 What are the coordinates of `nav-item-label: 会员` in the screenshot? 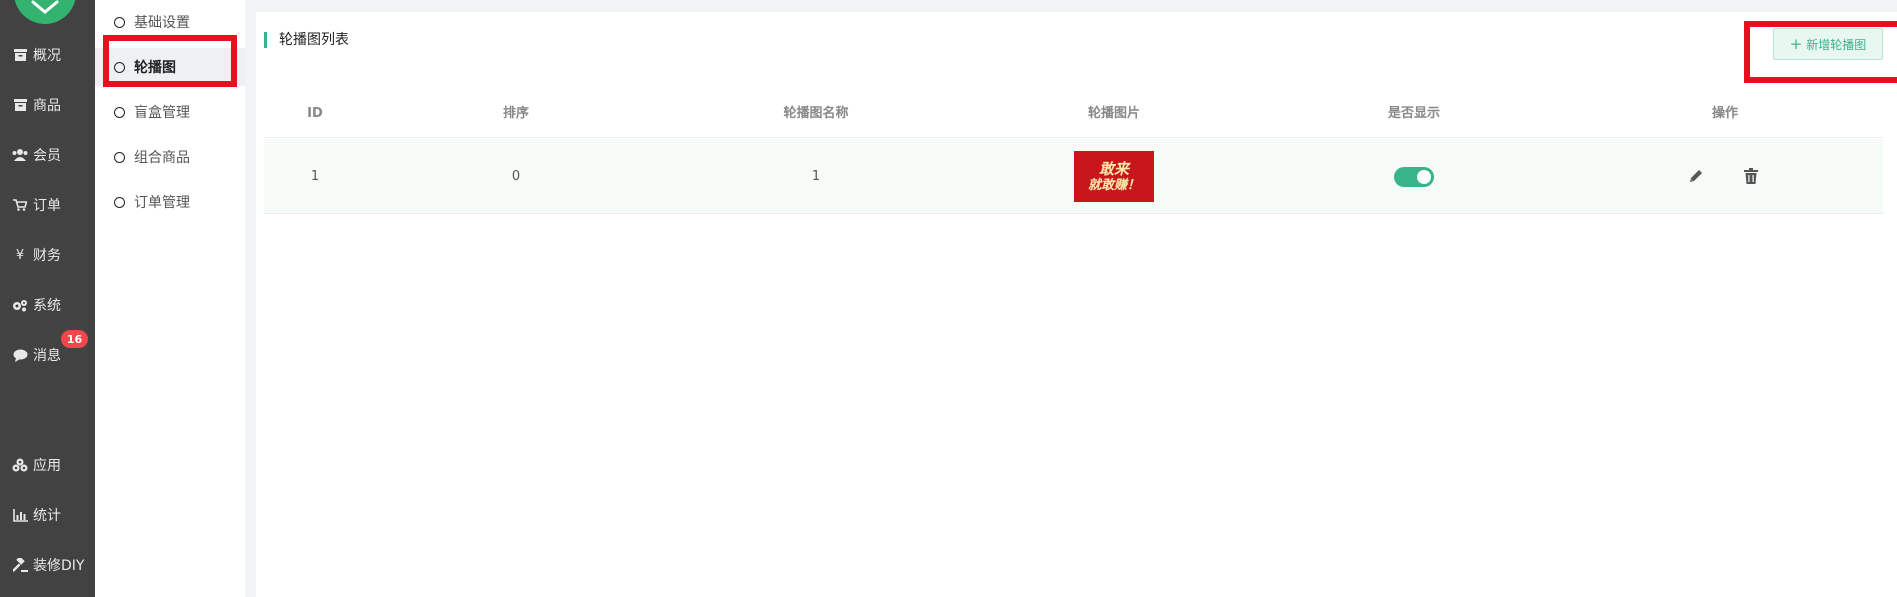 It's located at (47, 156).